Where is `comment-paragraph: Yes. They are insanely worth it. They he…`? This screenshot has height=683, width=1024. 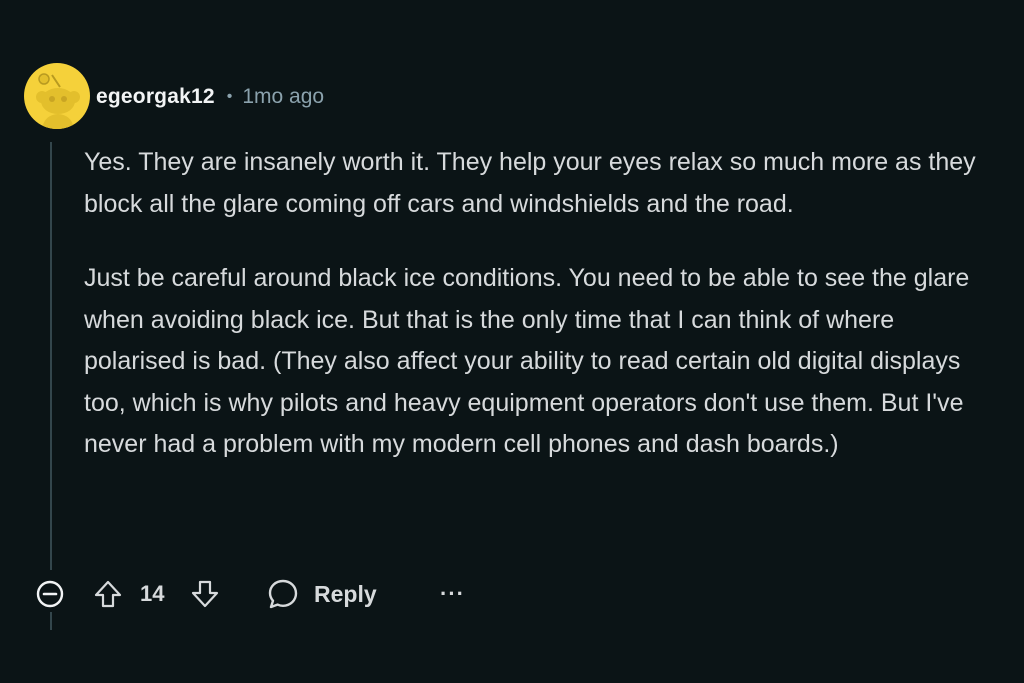 comment-paragraph: Yes. They are insanely worth it. They he… is located at coordinates (530, 183).